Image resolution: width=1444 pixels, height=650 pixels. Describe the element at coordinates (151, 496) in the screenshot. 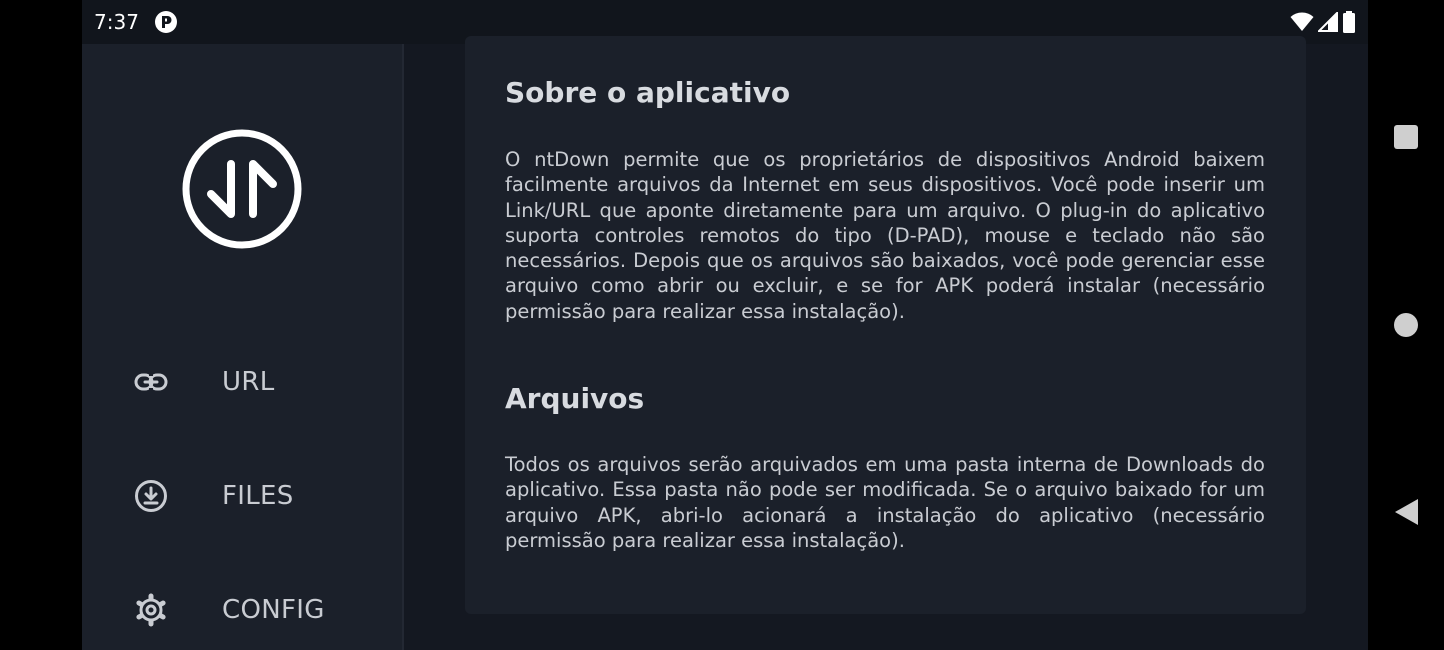

I see `download-circle-icon` at that location.